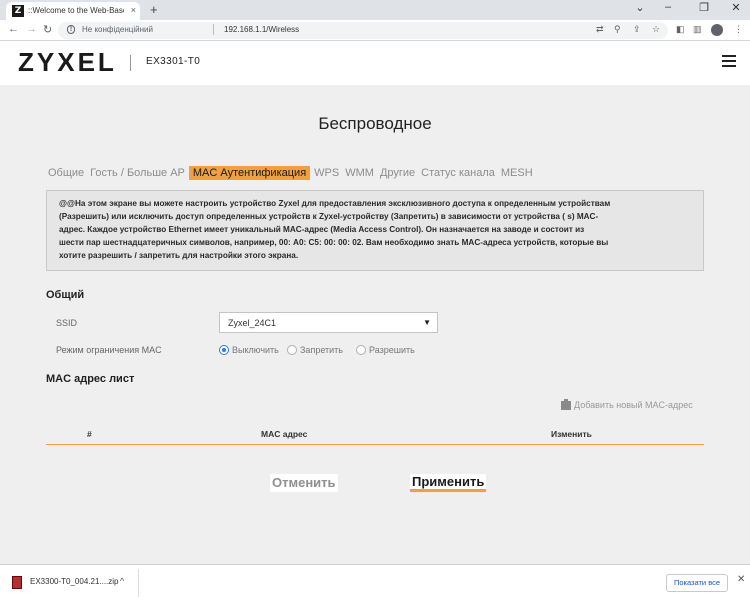 The height and width of the screenshot is (600, 750). Describe the element at coordinates (375, 63) in the screenshot. I see `router-header: ZYXEL EX3301-T0` at that location.